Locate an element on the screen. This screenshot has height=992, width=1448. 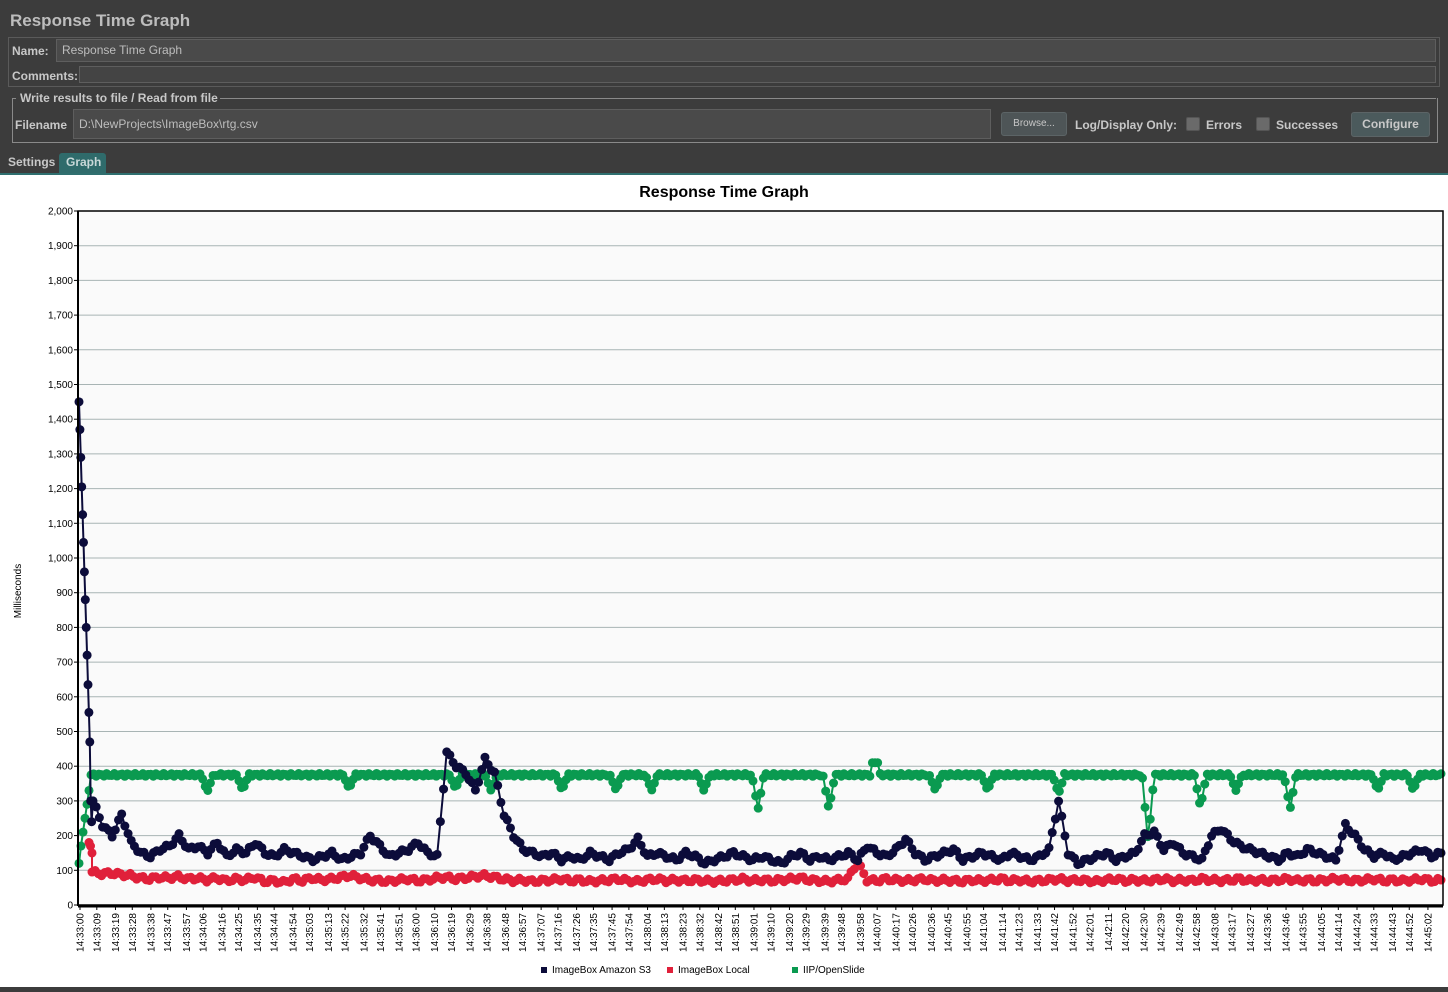
x-tick-label: 14:45:02 is located at coordinates (1428, 932).